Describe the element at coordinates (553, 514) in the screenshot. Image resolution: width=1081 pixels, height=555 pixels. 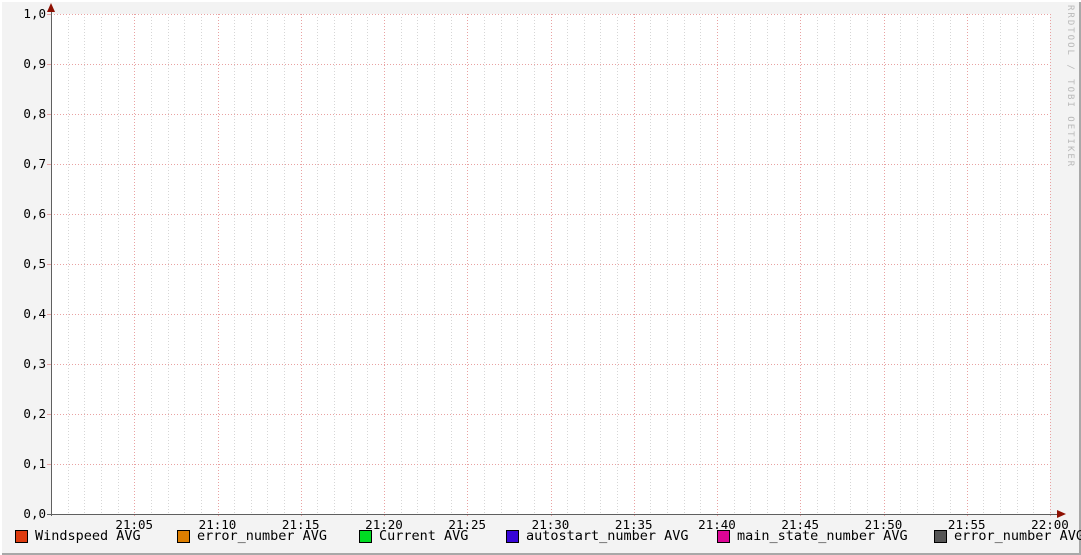
I see `x-axis-line` at that location.